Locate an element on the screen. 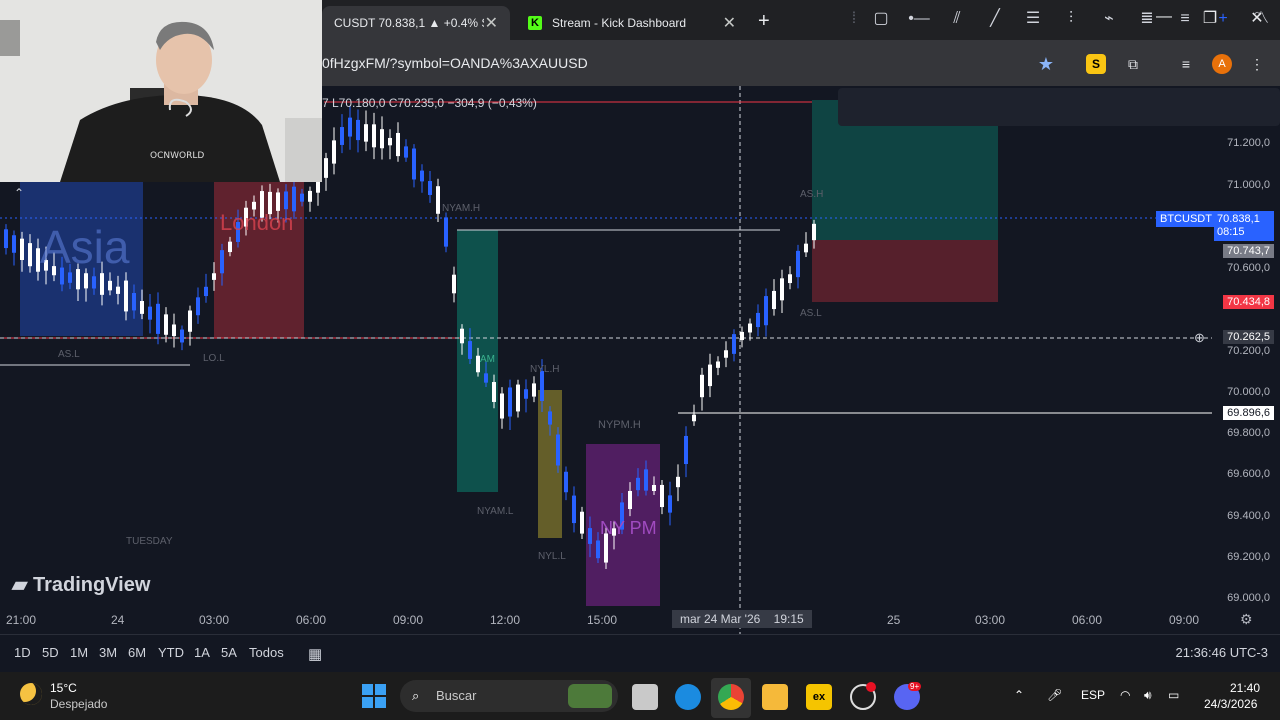  timeframe-3m: 3M is located at coordinates (108, 652).